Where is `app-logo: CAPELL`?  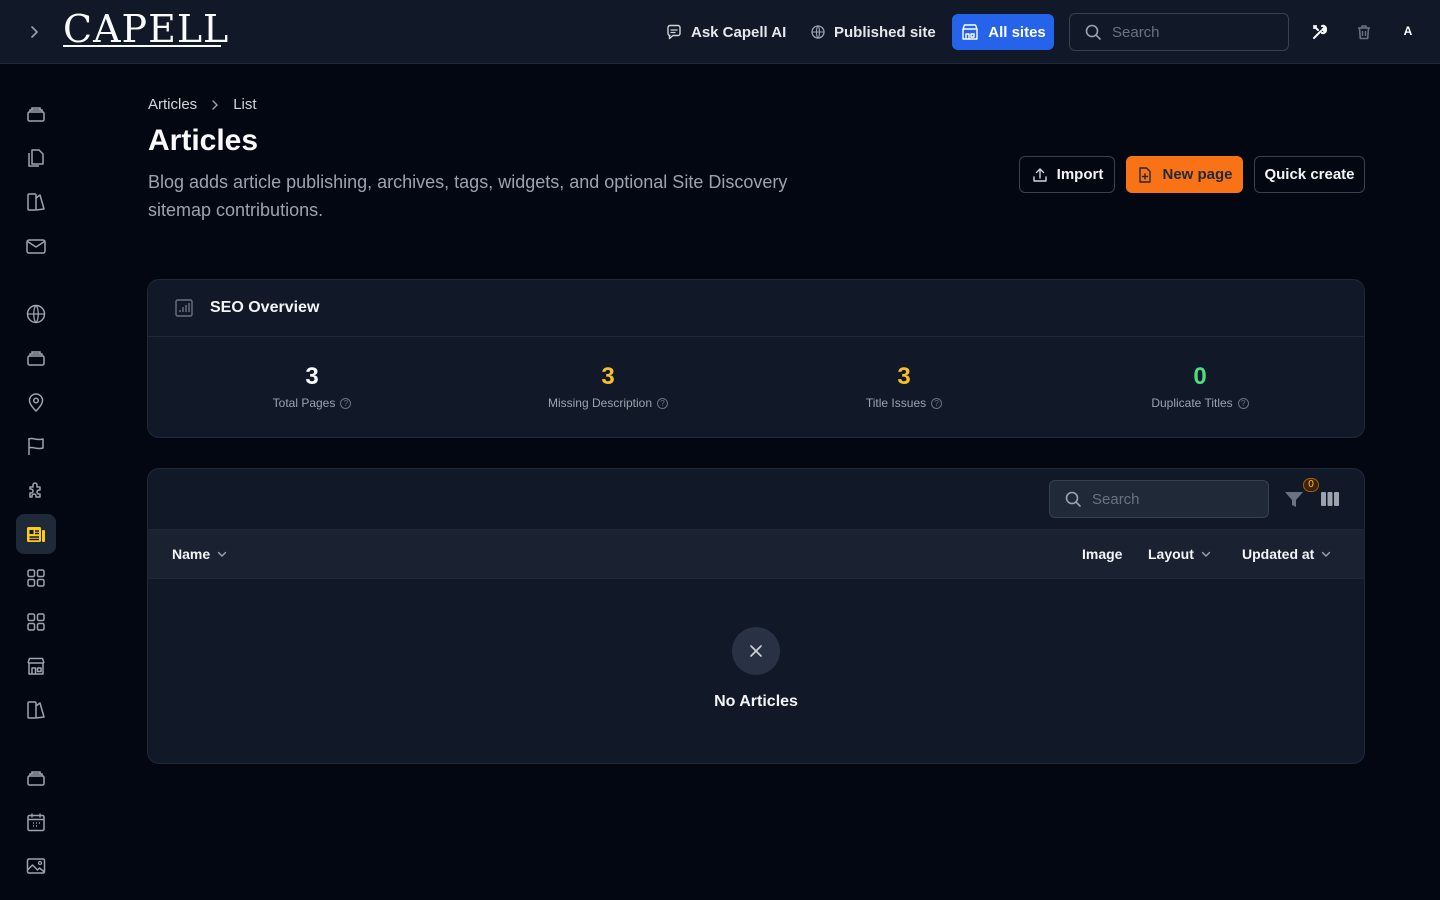
app-logo: CAPELL is located at coordinates (146, 29).